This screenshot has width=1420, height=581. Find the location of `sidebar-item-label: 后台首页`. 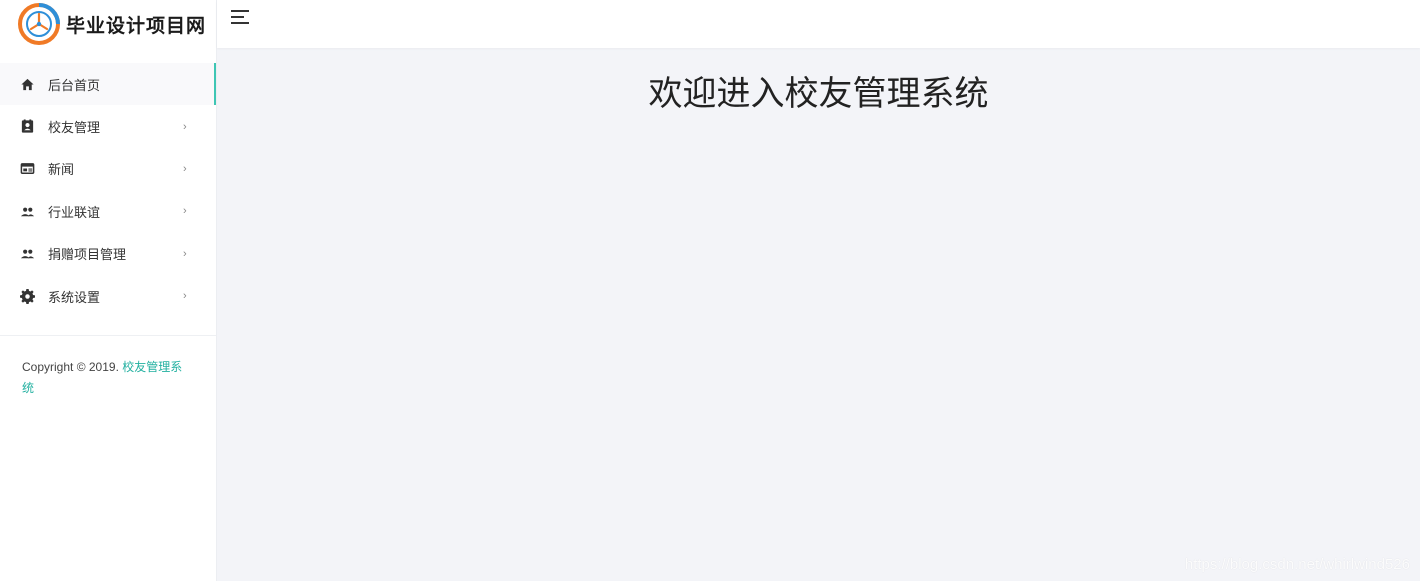

sidebar-item-label: 后台首页 is located at coordinates (74, 85).